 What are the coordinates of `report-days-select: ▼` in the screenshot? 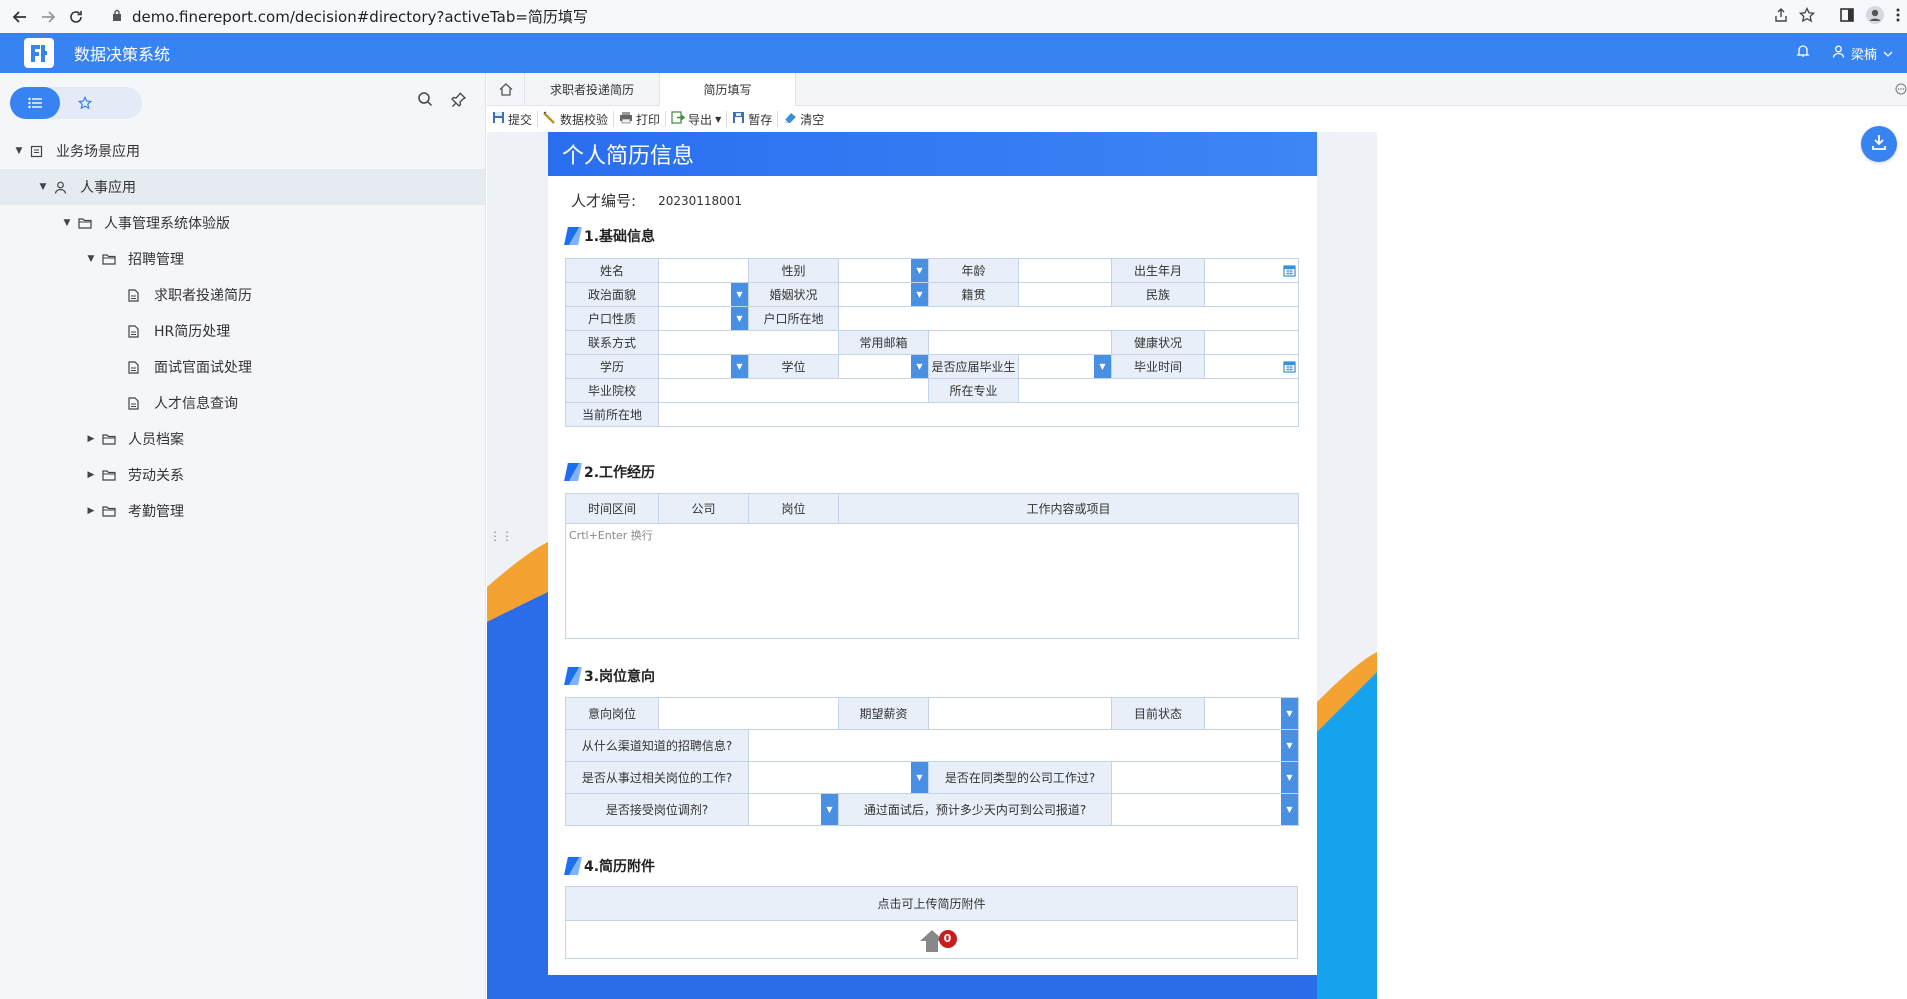 It's located at (1205, 809).